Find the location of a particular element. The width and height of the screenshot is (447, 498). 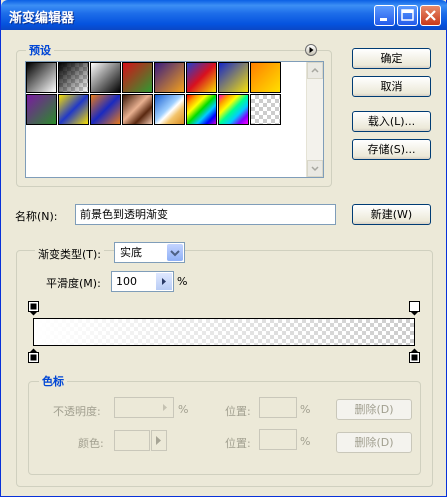

minimize-icon is located at coordinates (383, 19).